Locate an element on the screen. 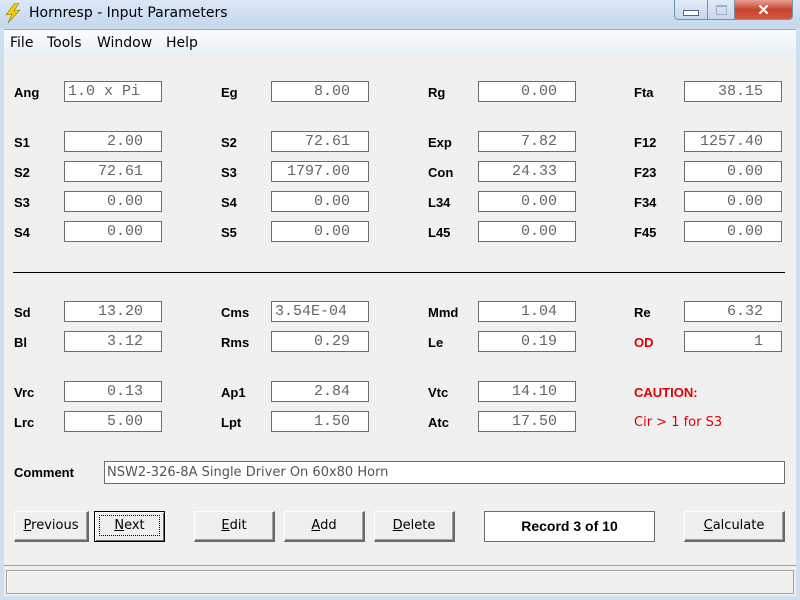 This screenshot has width=800, height=600. menu-bar: File Tools Window Help is located at coordinates (400, 42).